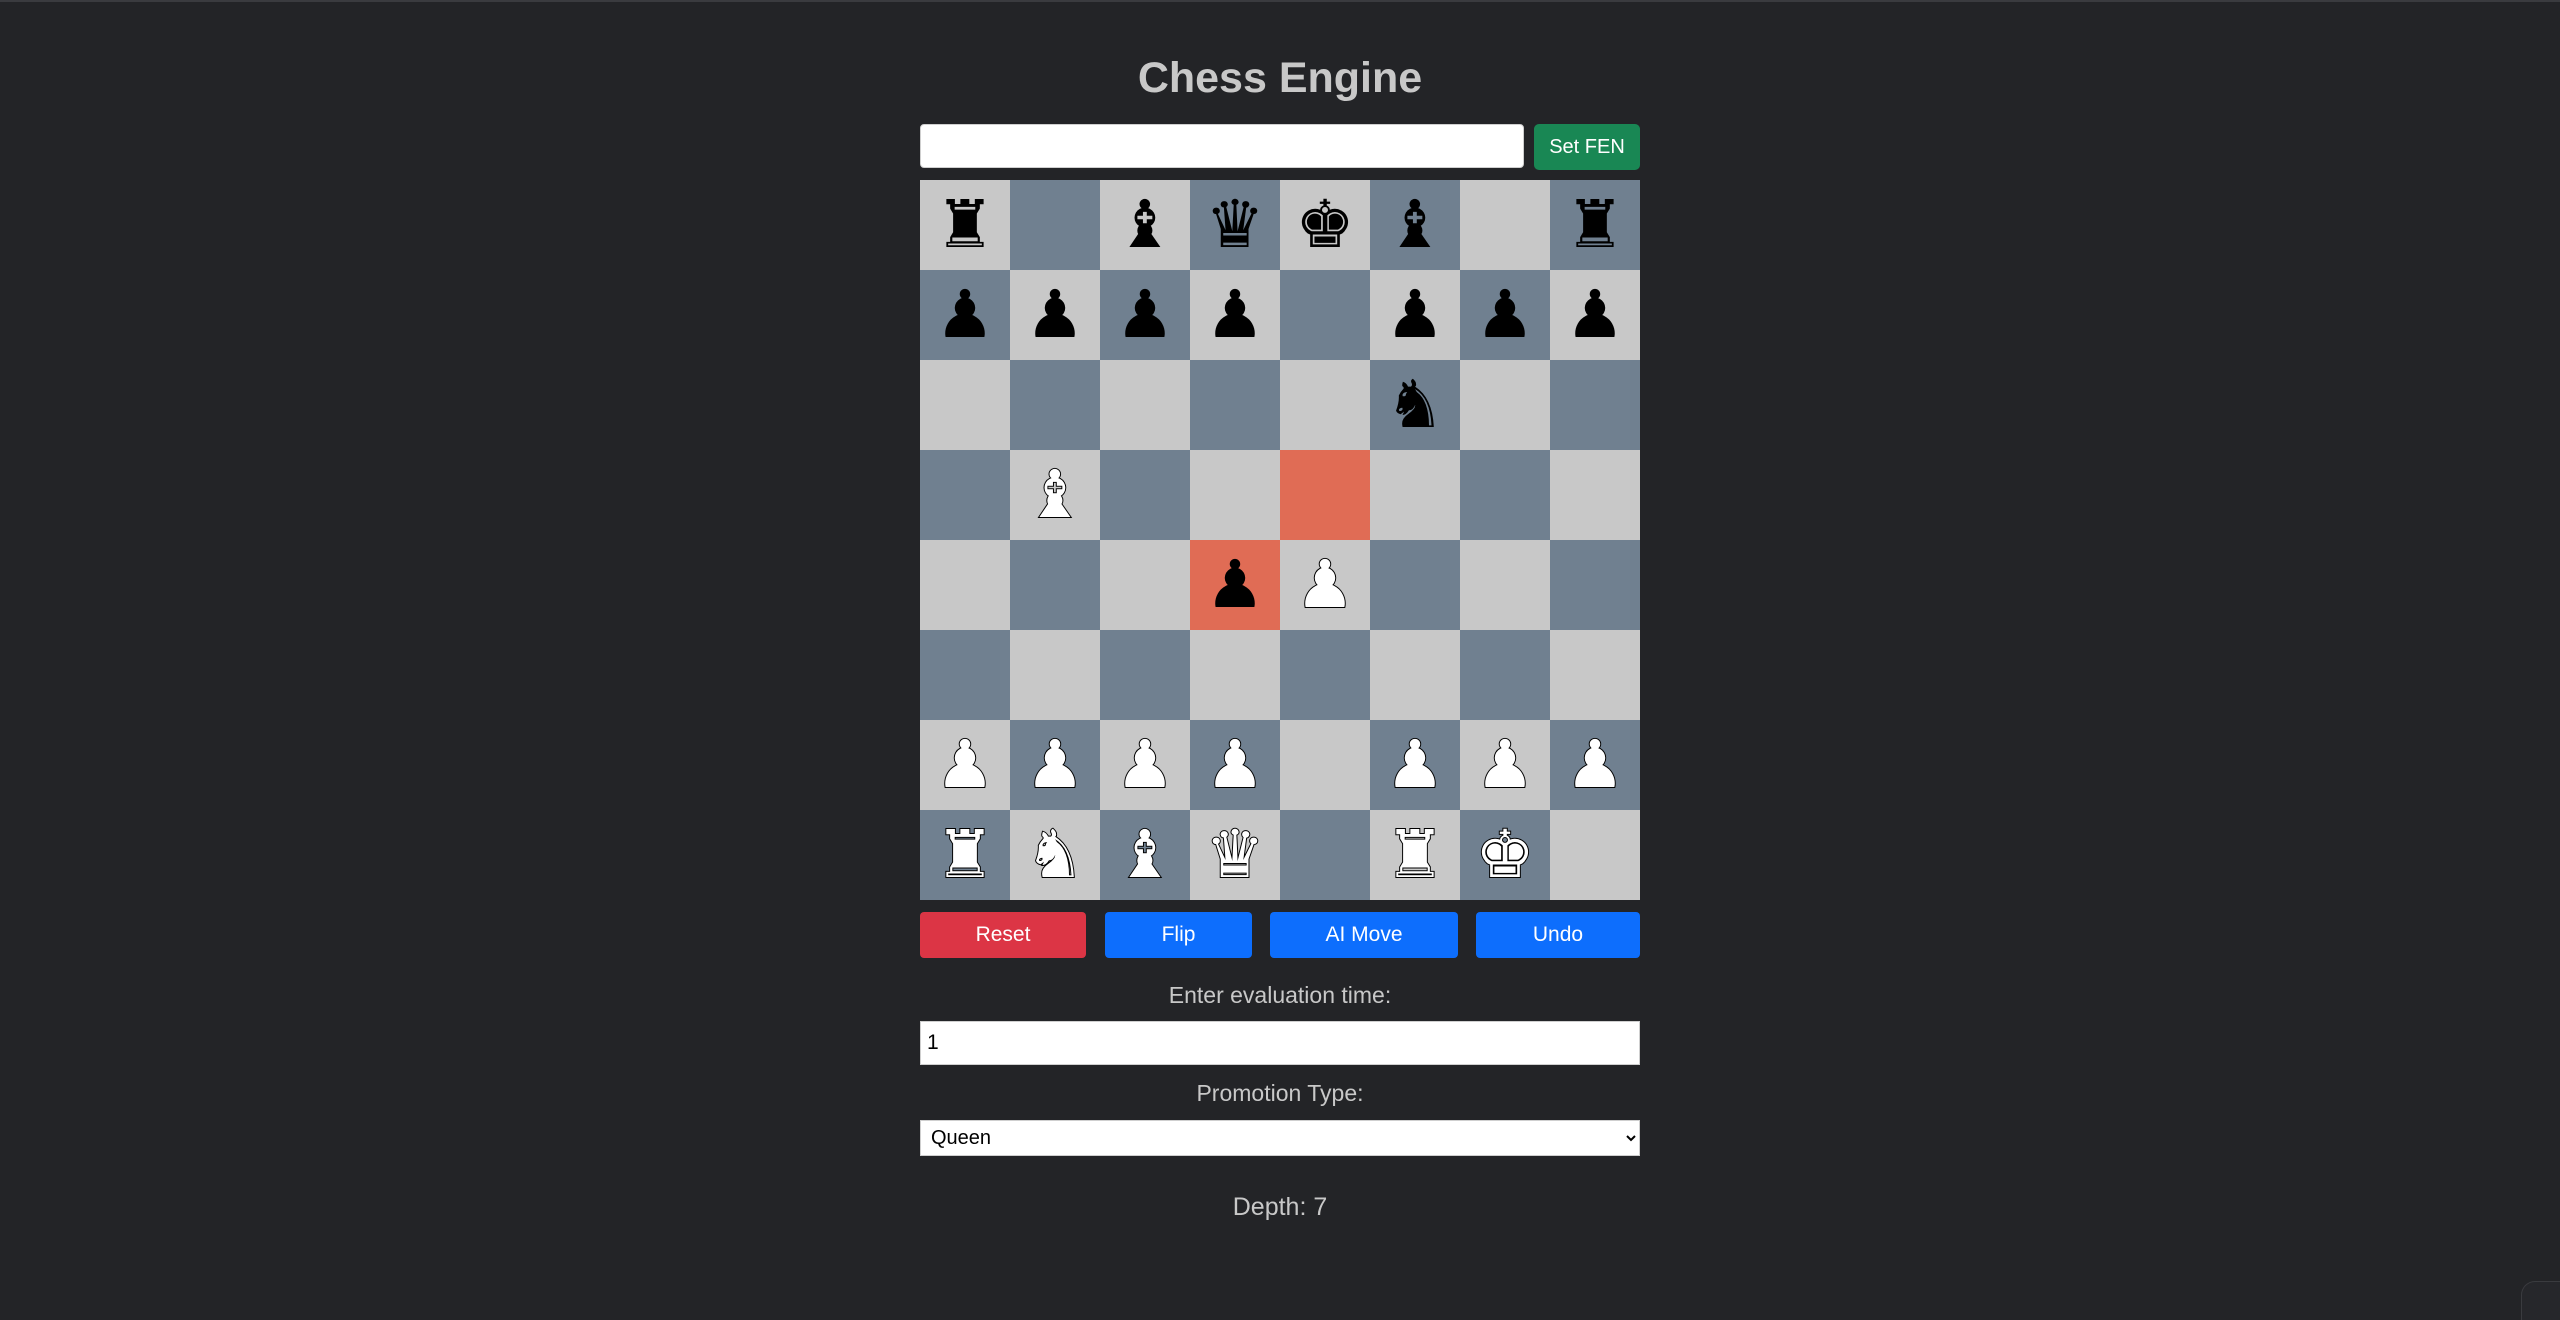  Describe the element at coordinates (1325, 315) in the screenshot. I see `square-e7` at that location.